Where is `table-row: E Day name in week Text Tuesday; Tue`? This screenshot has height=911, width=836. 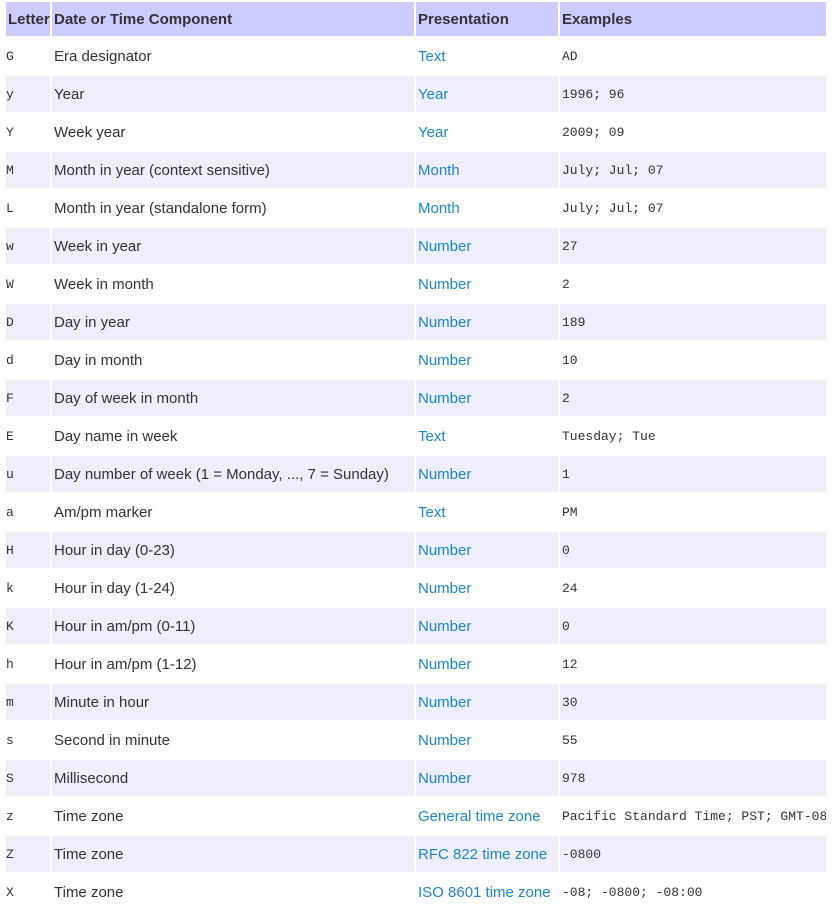 table-row: E Day name in week Text Tuesday; Tue is located at coordinates (416, 436).